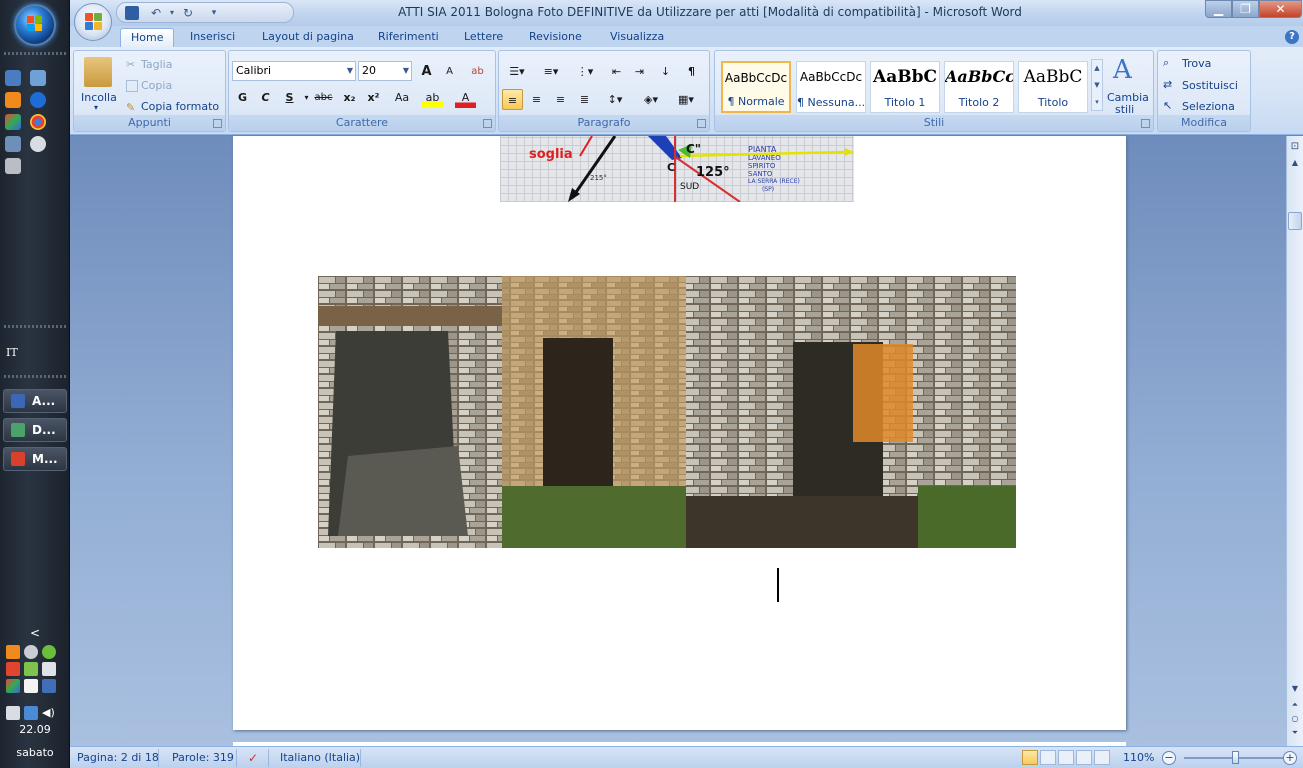  I want to click on shading-icon: ◈▾, so click(651, 99).